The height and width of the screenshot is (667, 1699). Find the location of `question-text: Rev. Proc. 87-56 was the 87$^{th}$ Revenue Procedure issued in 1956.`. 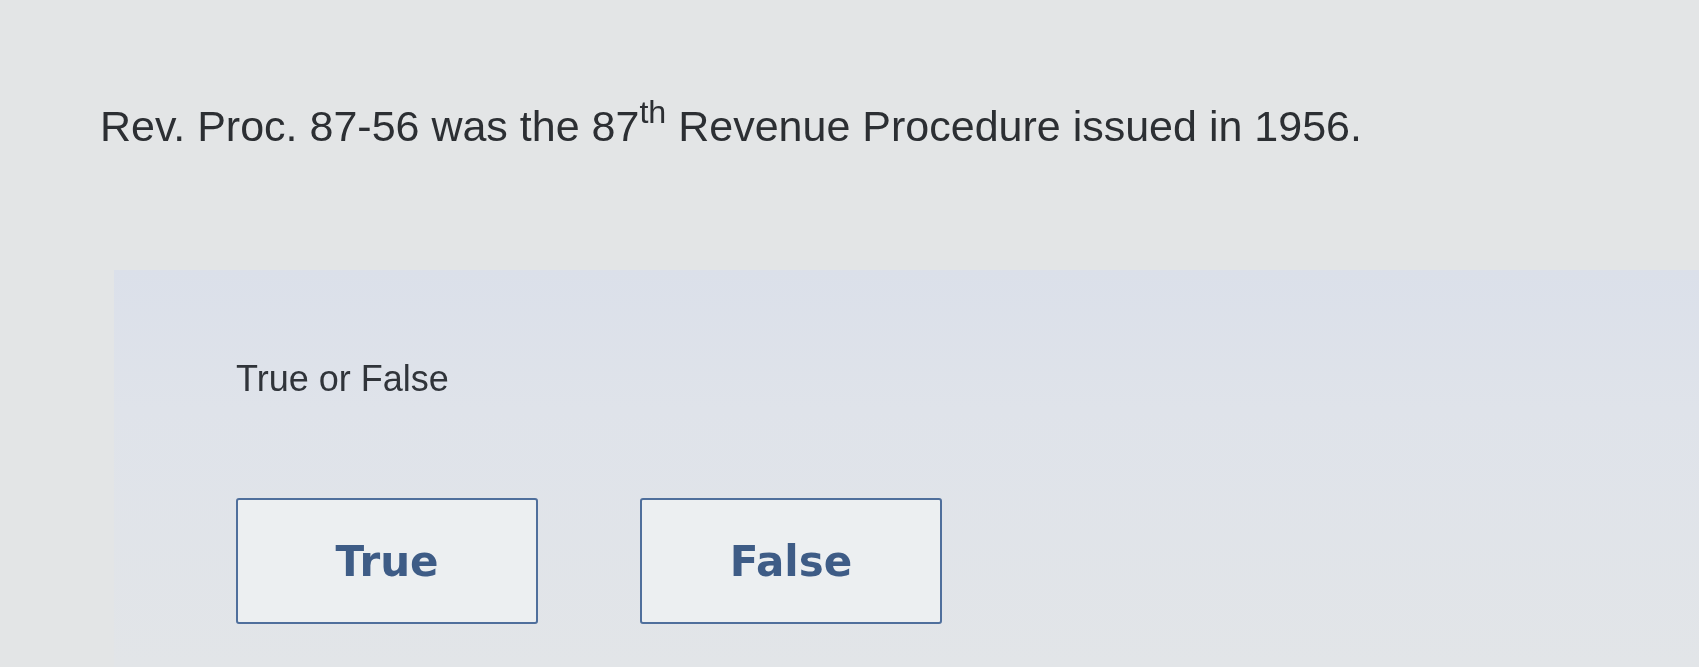

question-text: Rev. Proc. 87-56 was the 87$^{th}$ Revenue Procedure issued in 1956. is located at coordinates (731, 126).